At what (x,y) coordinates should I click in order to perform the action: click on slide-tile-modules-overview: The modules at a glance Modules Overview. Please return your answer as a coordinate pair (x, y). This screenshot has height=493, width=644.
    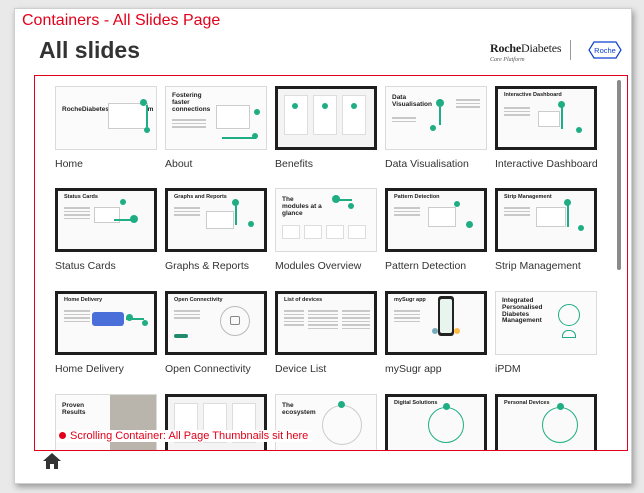
    Looking at the image, I should click on (326, 230).